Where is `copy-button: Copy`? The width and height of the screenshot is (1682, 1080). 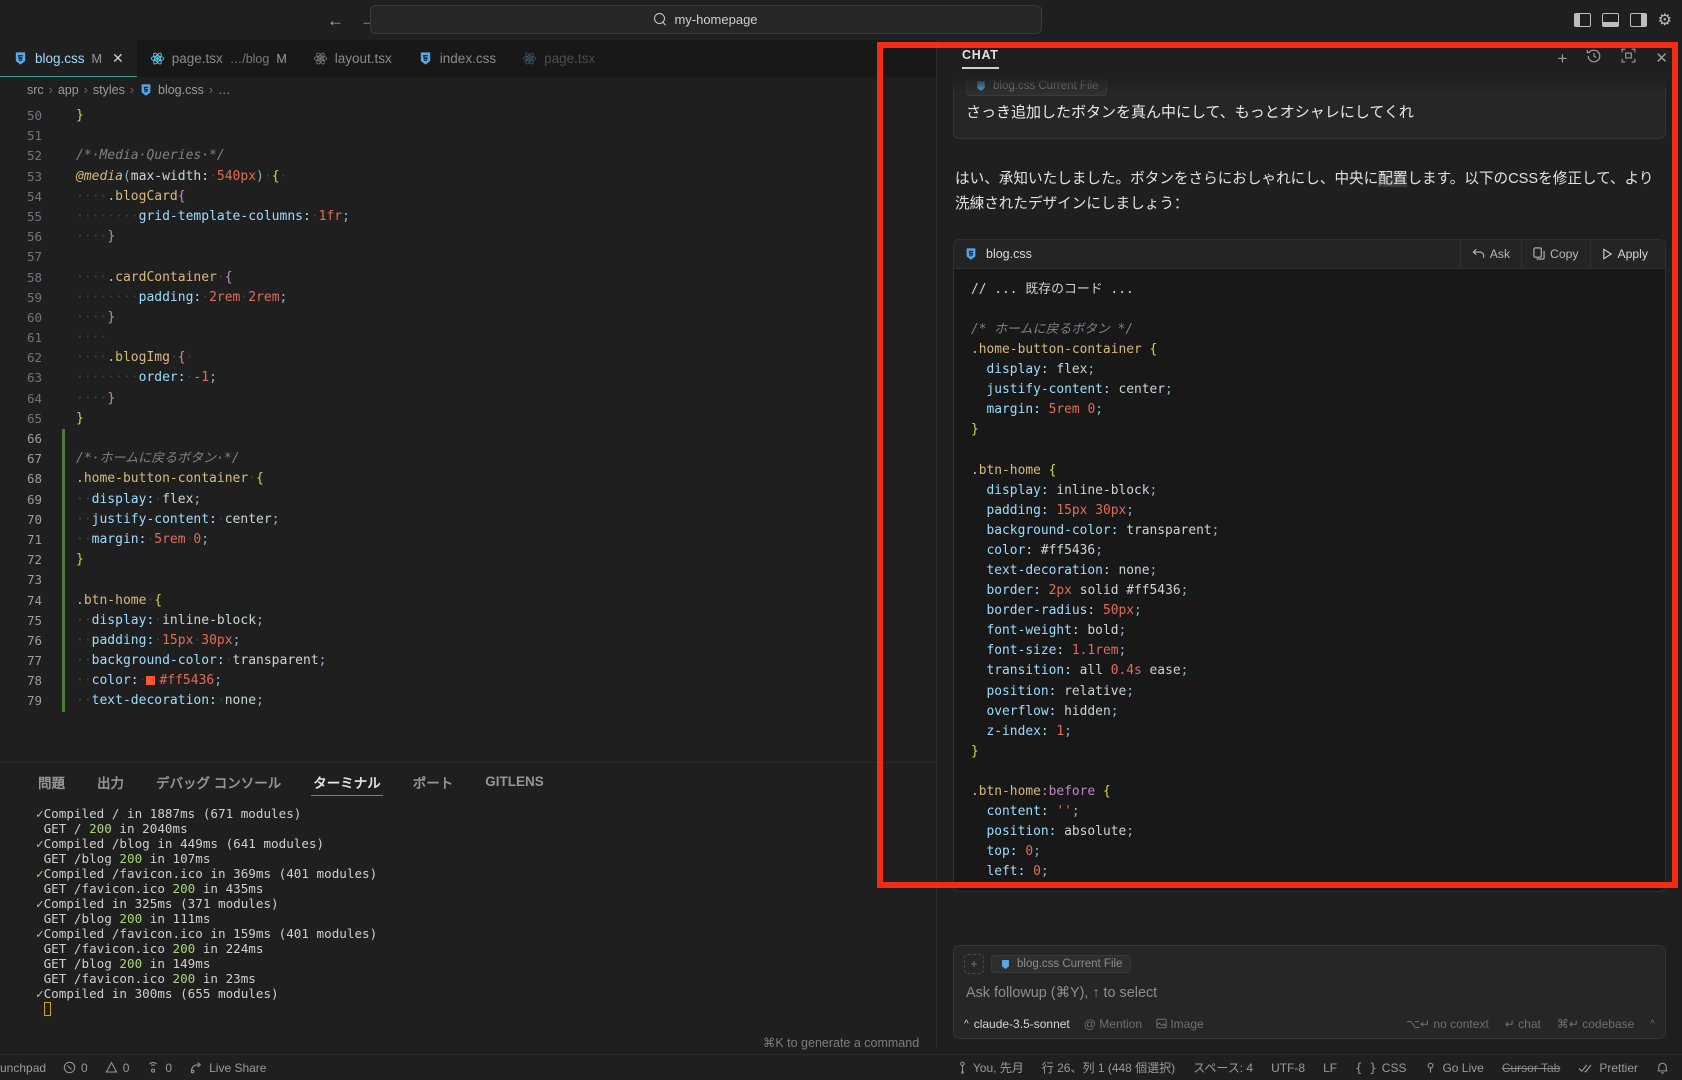
copy-button: Copy is located at coordinates (1555, 254).